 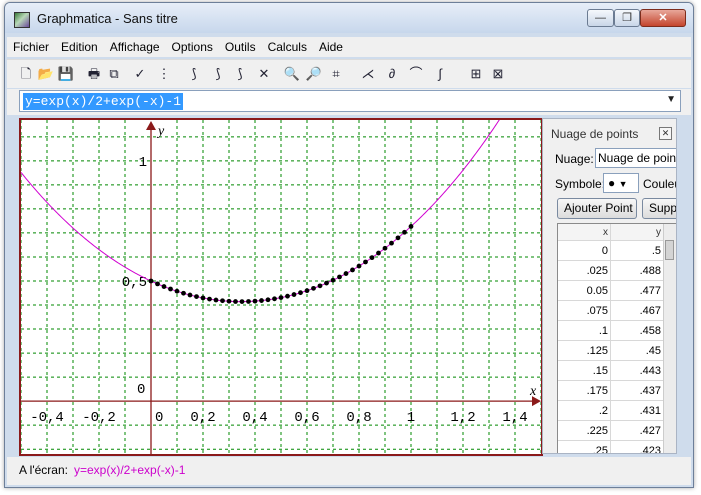 I want to click on table-row: 0.05.477, so click(x=610, y=290).